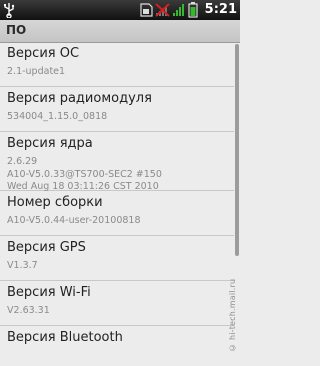  Describe the element at coordinates (120, 31) in the screenshot. I see `section-header: ПО` at that location.